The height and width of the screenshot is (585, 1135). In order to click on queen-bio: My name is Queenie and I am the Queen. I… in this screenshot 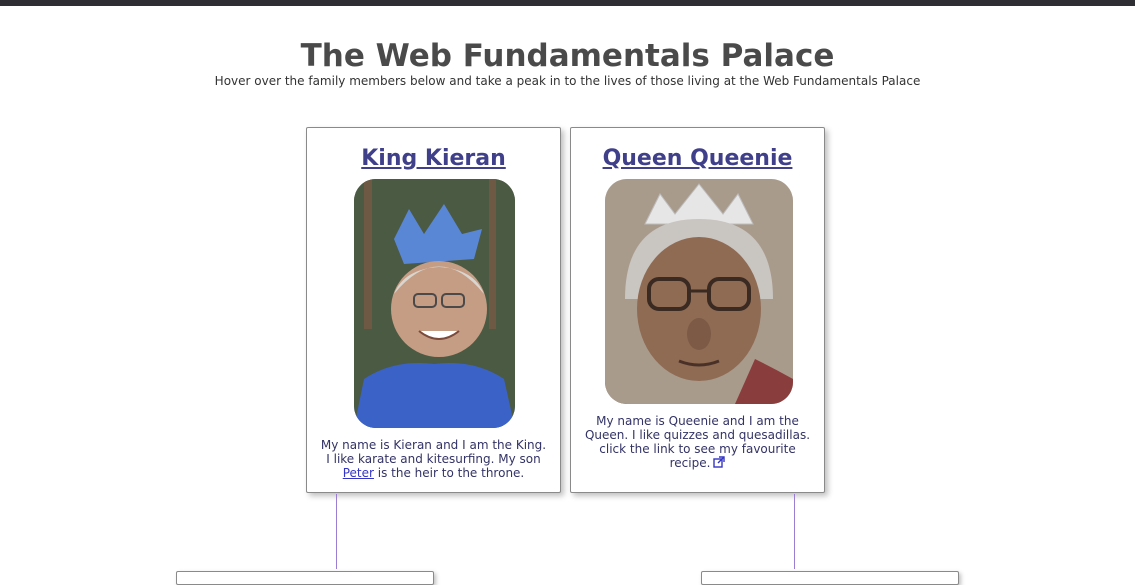, I will do `click(697, 442)`.